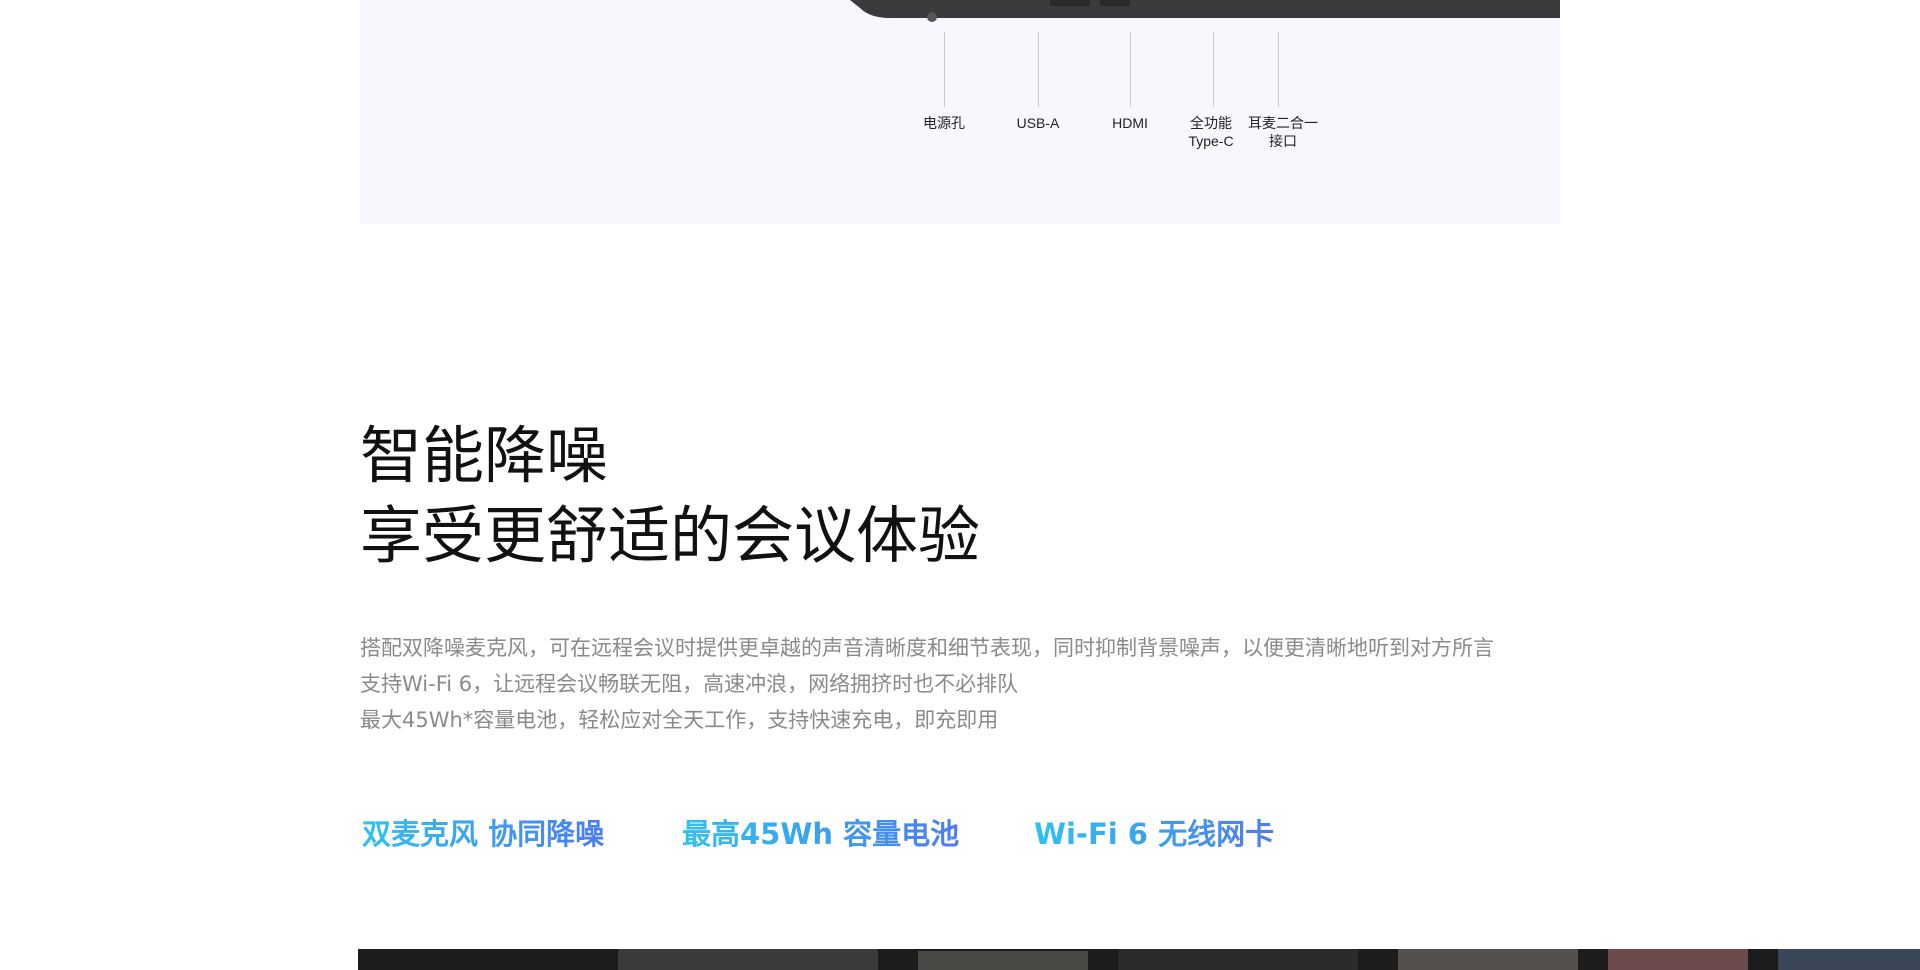 The width and height of the screenshot is (1920, 970). I want to click on meeting-photo, so click(1139, 959).